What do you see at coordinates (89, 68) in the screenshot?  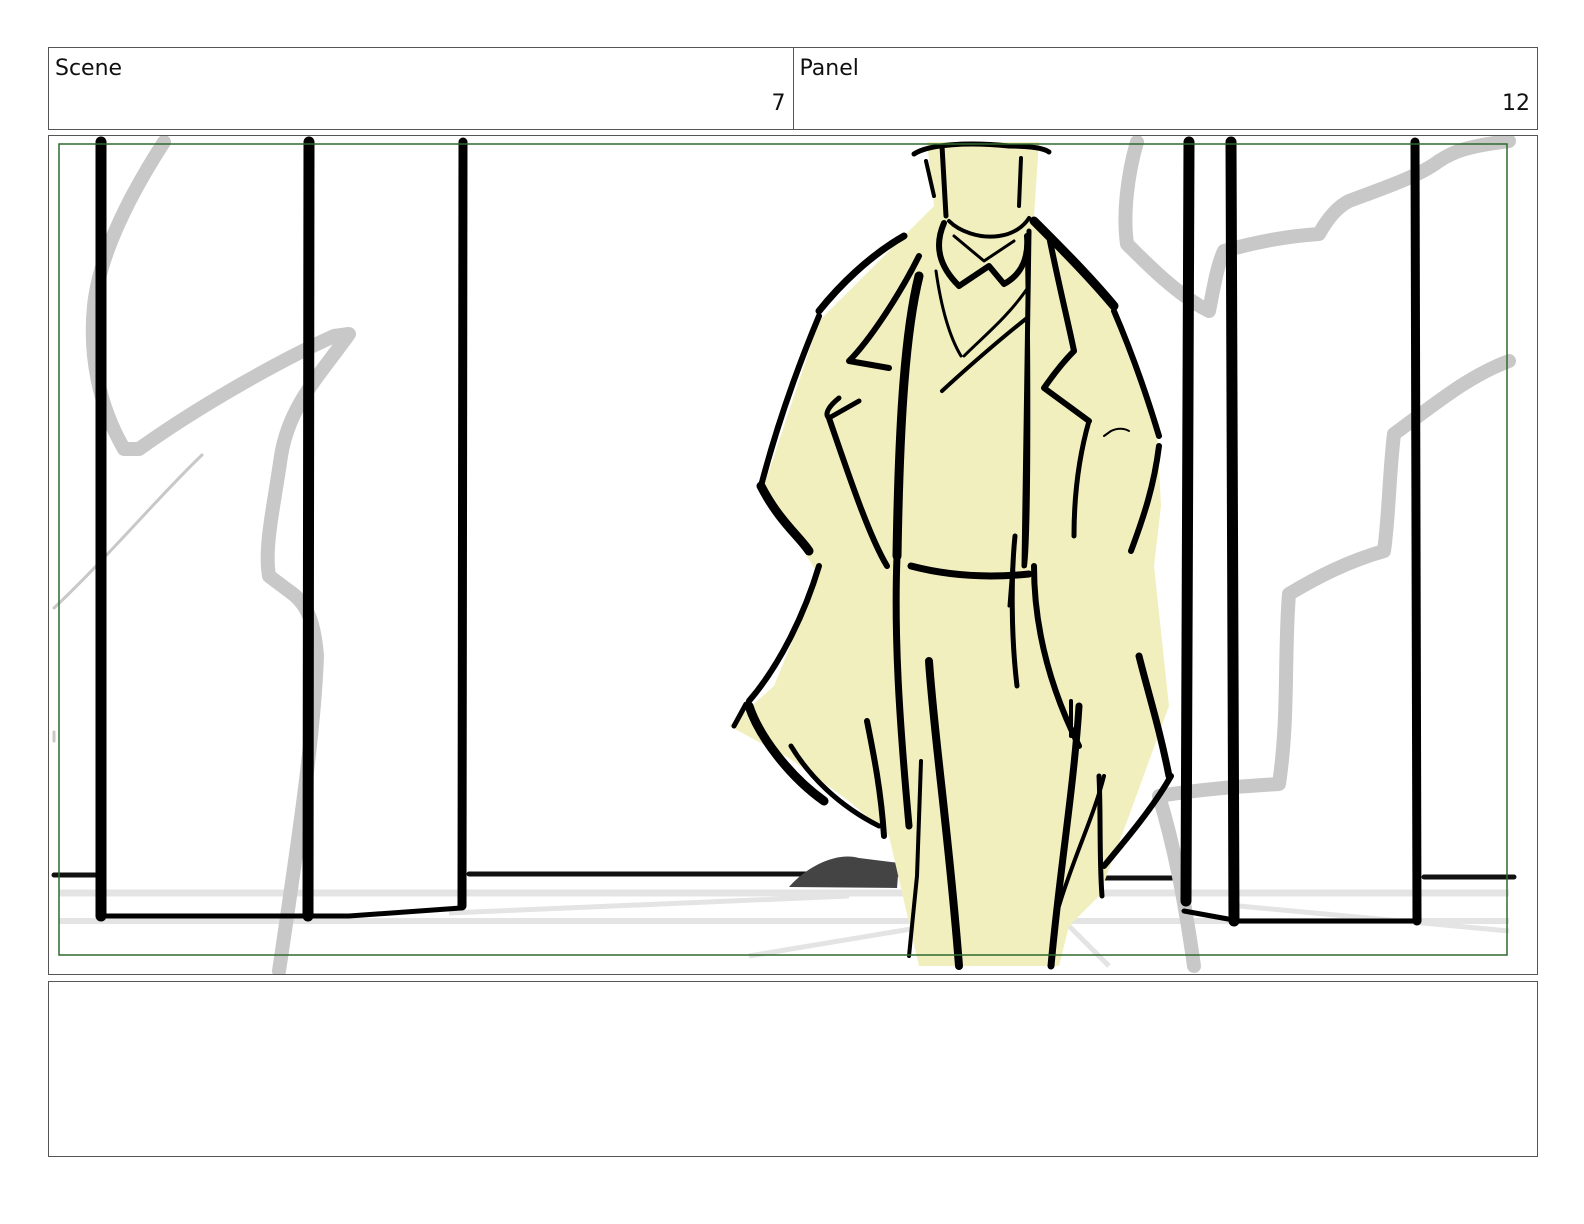 I see `scene-label: Scene` at bounding box center [89, 68].